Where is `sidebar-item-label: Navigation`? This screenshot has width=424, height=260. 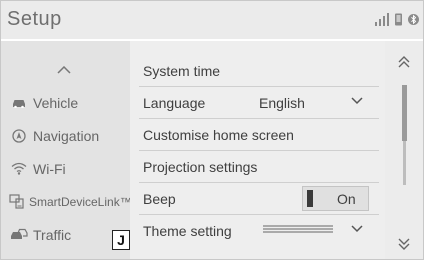 sidebar-item-label: Navigation is located at coordinates (66, 135).